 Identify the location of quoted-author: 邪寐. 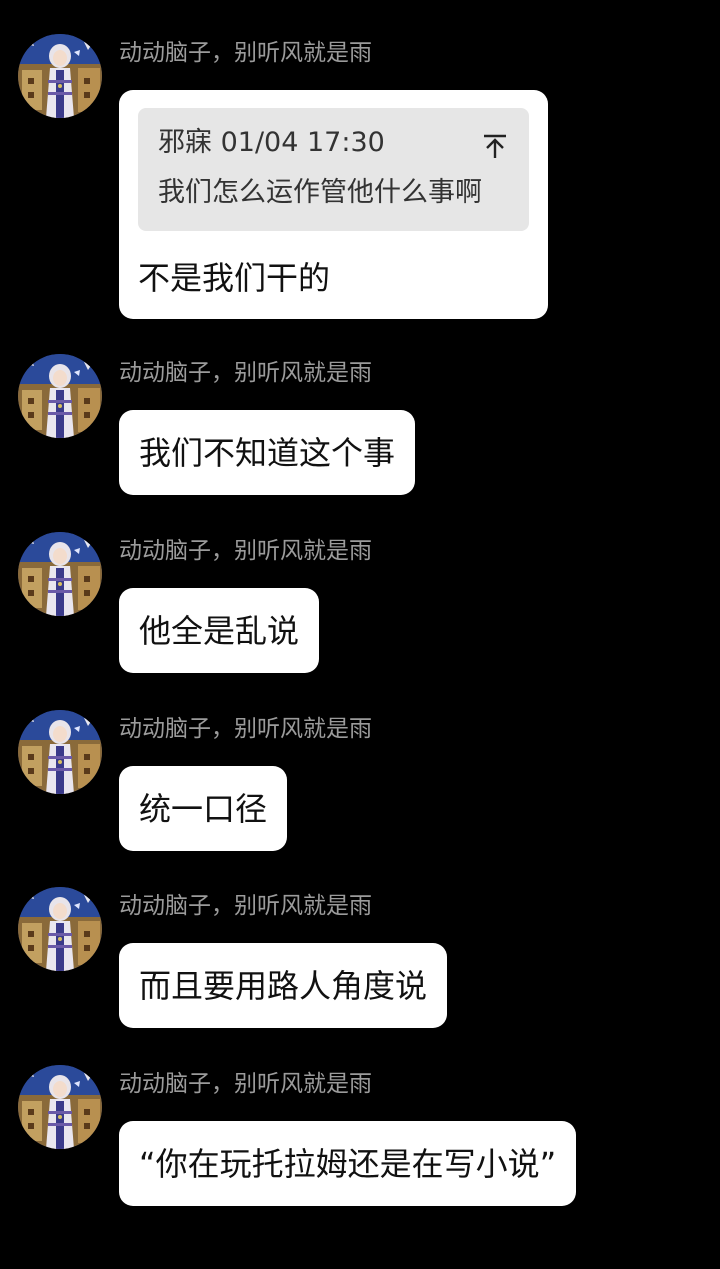
(185, 142).